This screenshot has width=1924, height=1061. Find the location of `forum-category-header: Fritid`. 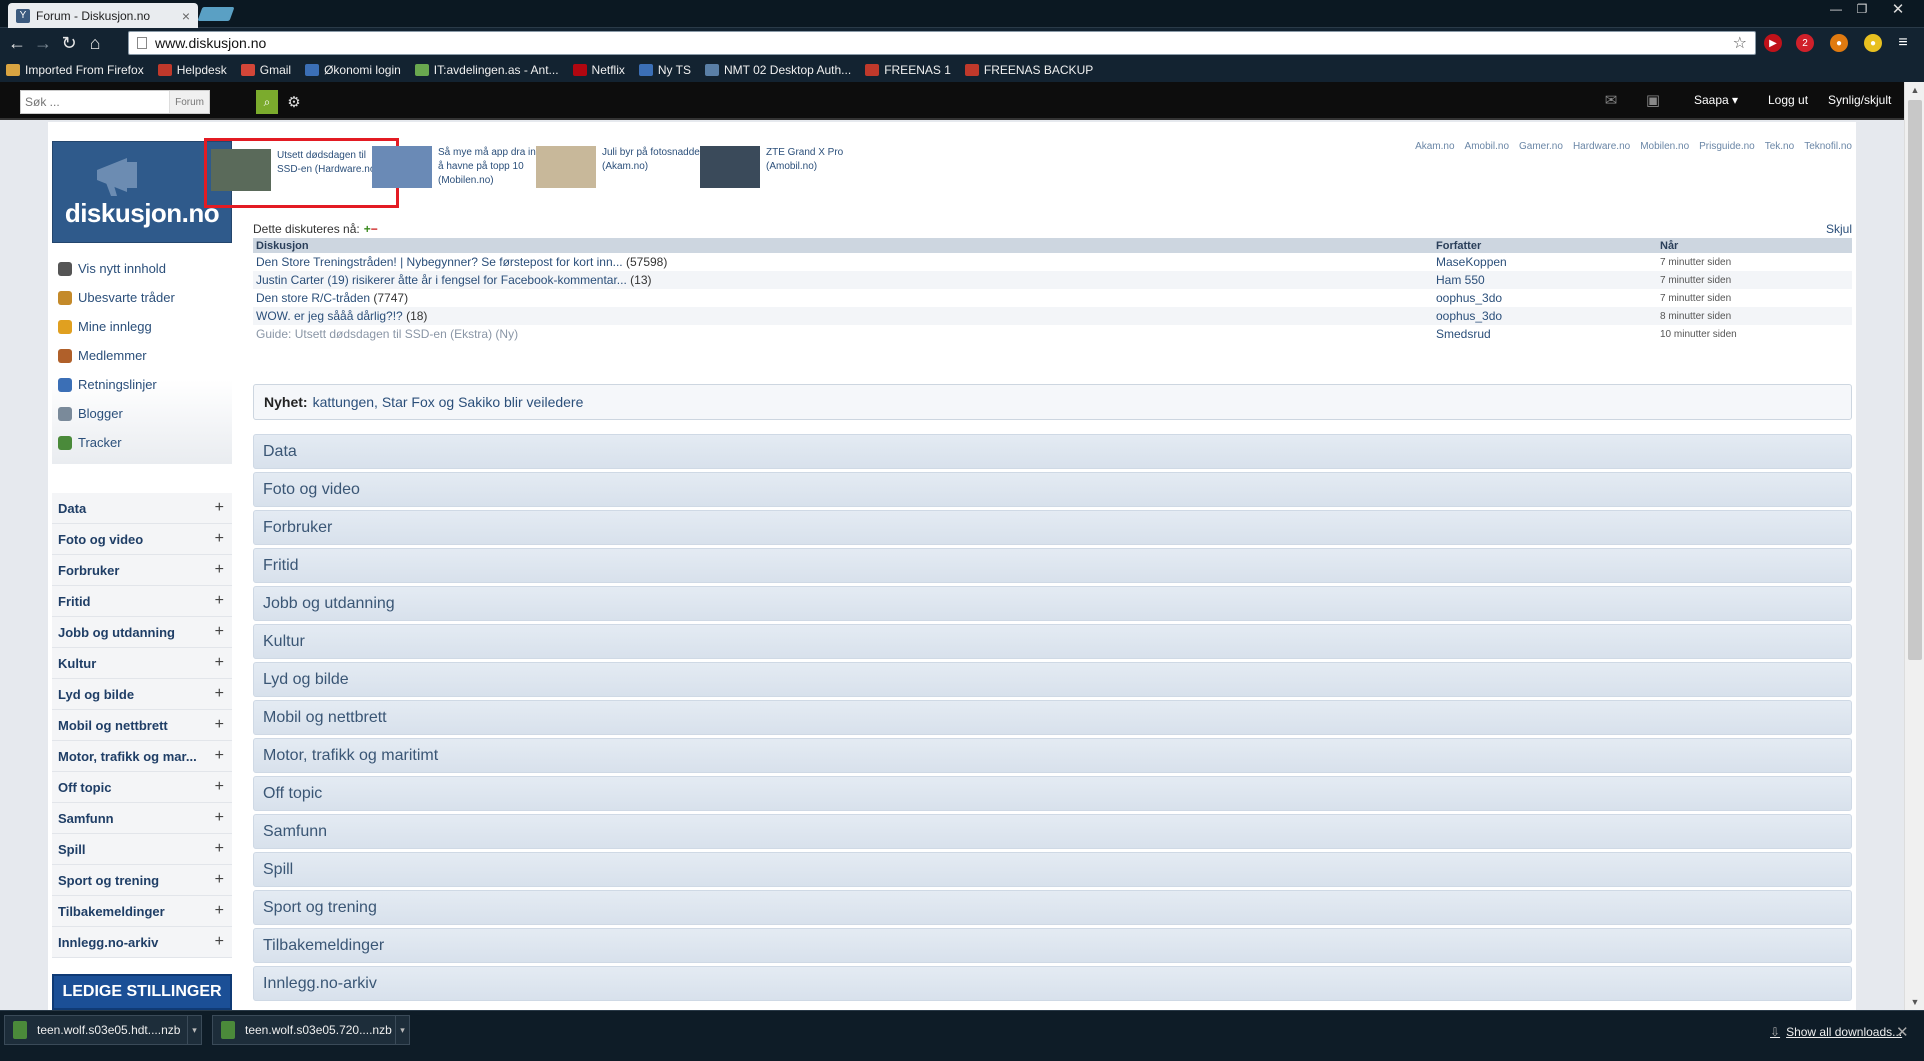

forum-category-header: Fritid is located at coordinates (1052, 565).